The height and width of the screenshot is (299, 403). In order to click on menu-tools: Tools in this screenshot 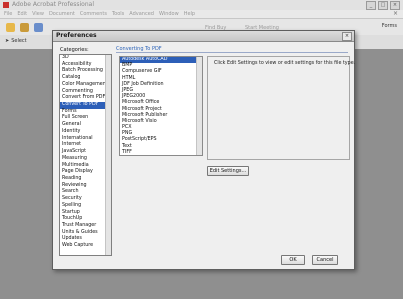, I will do `click(118, 14)`.